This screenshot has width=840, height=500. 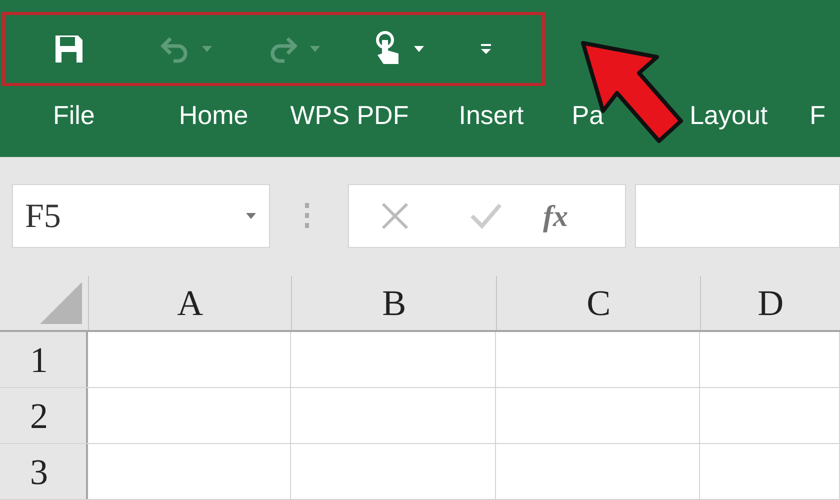 What do you see at coordinates (44, 415) in the screenshot?
I see `row-header: 2` at bounding box center [44, 415].